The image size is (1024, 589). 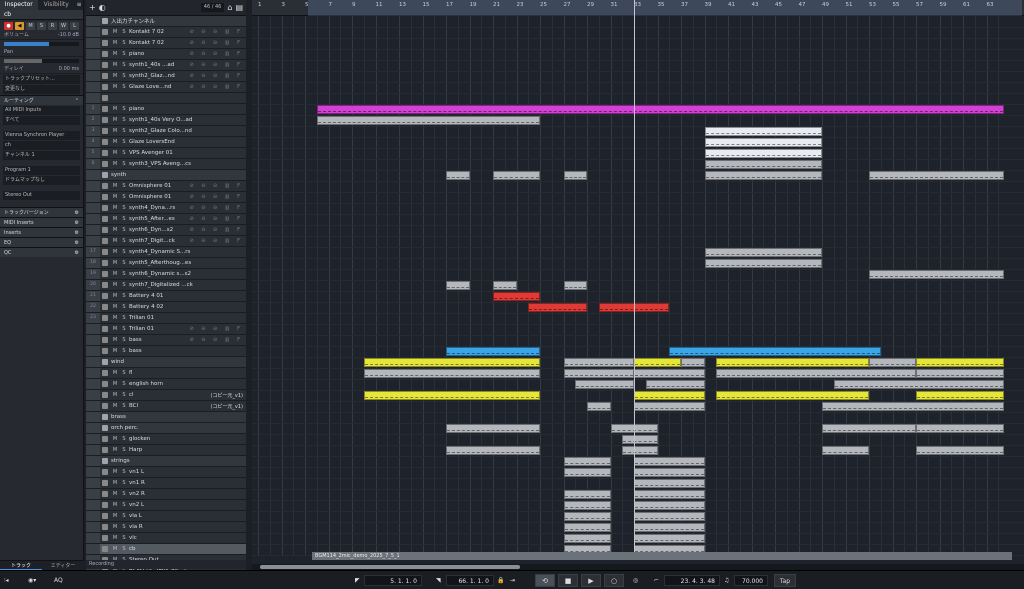 What do you see at coordinates (568, 580) in the screenshot?
I see `stop-button: ■` at bounding box center [568, 580].